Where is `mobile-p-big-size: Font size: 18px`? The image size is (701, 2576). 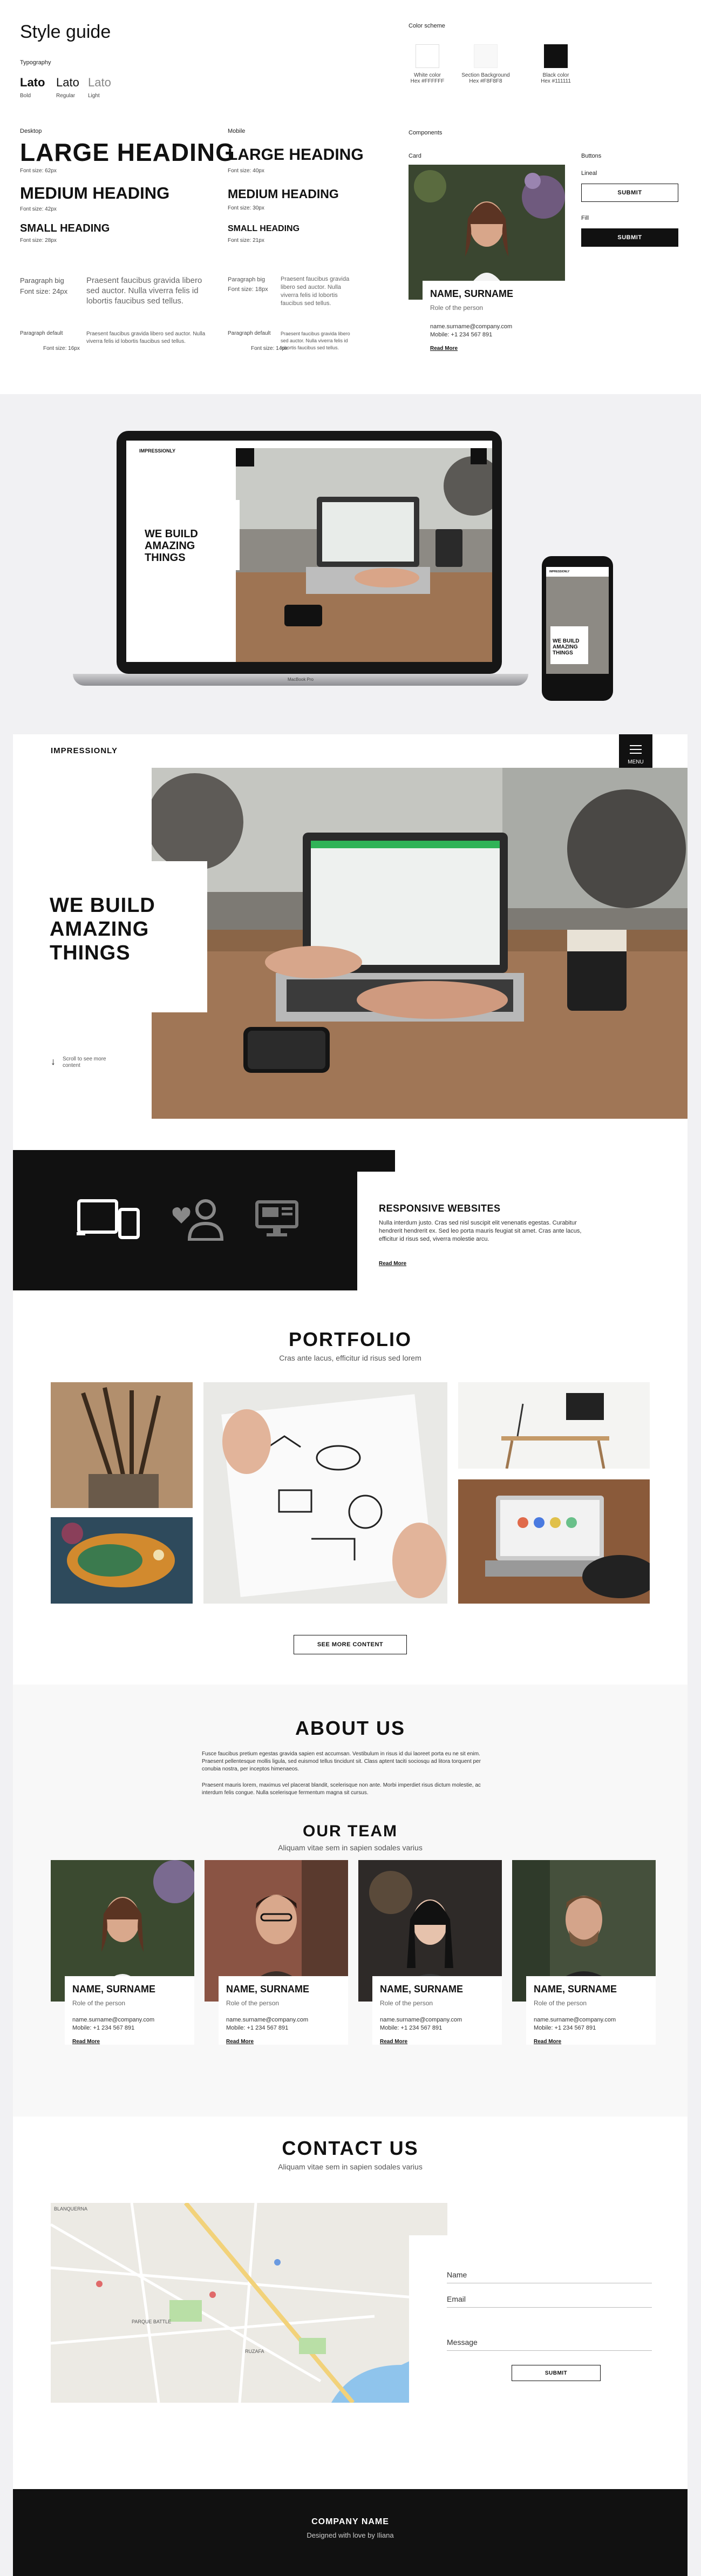 mobile-p-big-size: Font size: 18px is located at coordinates (248, 289).